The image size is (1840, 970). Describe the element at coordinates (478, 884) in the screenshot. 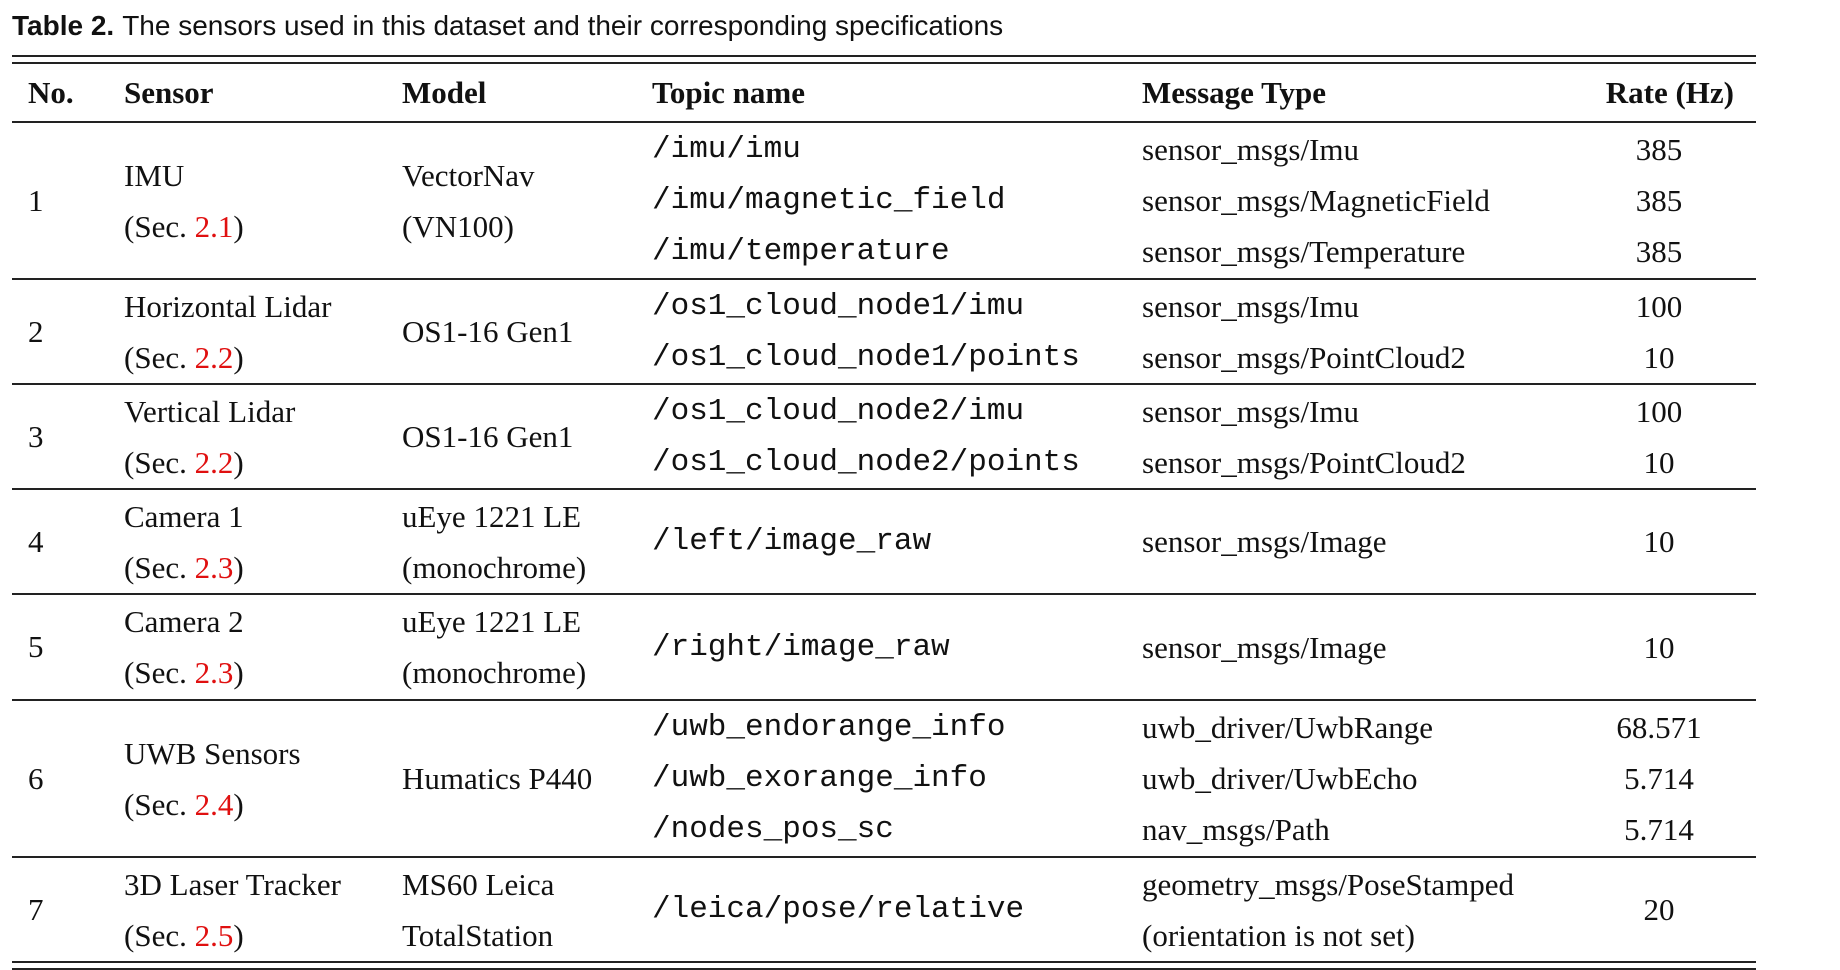

I see `model-line: MS60 Leica` at that location.